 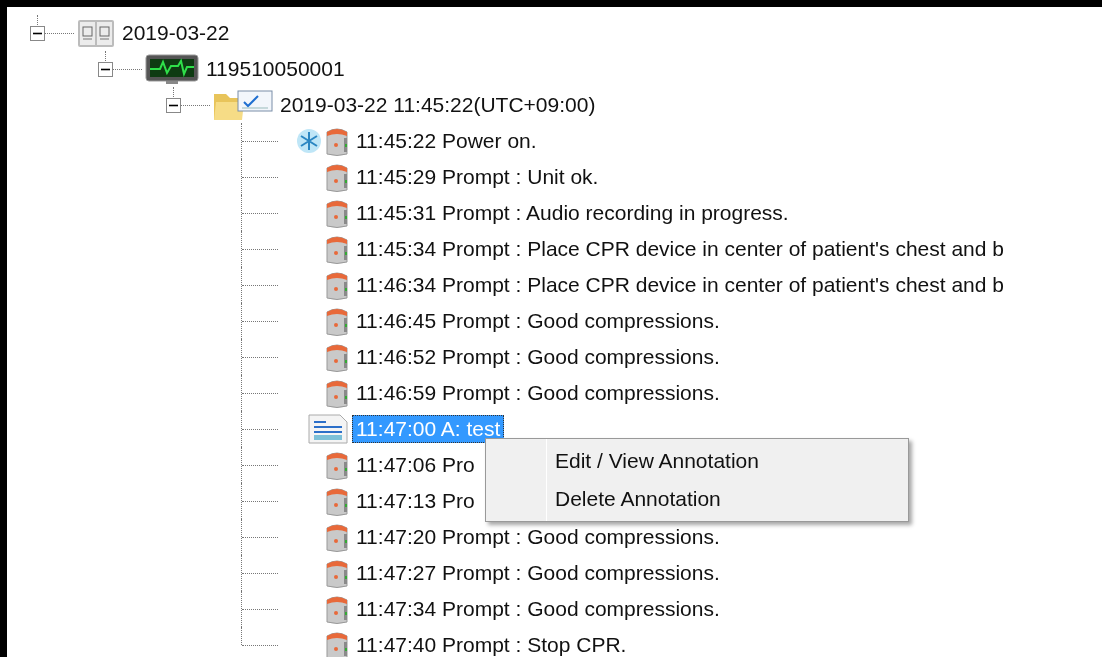 What do you see at coordinates (538, 357) in the screenshot?
I see `tree-item: 11:46:52 Prompt : Good compressions.` at bounding box center [538, 357].